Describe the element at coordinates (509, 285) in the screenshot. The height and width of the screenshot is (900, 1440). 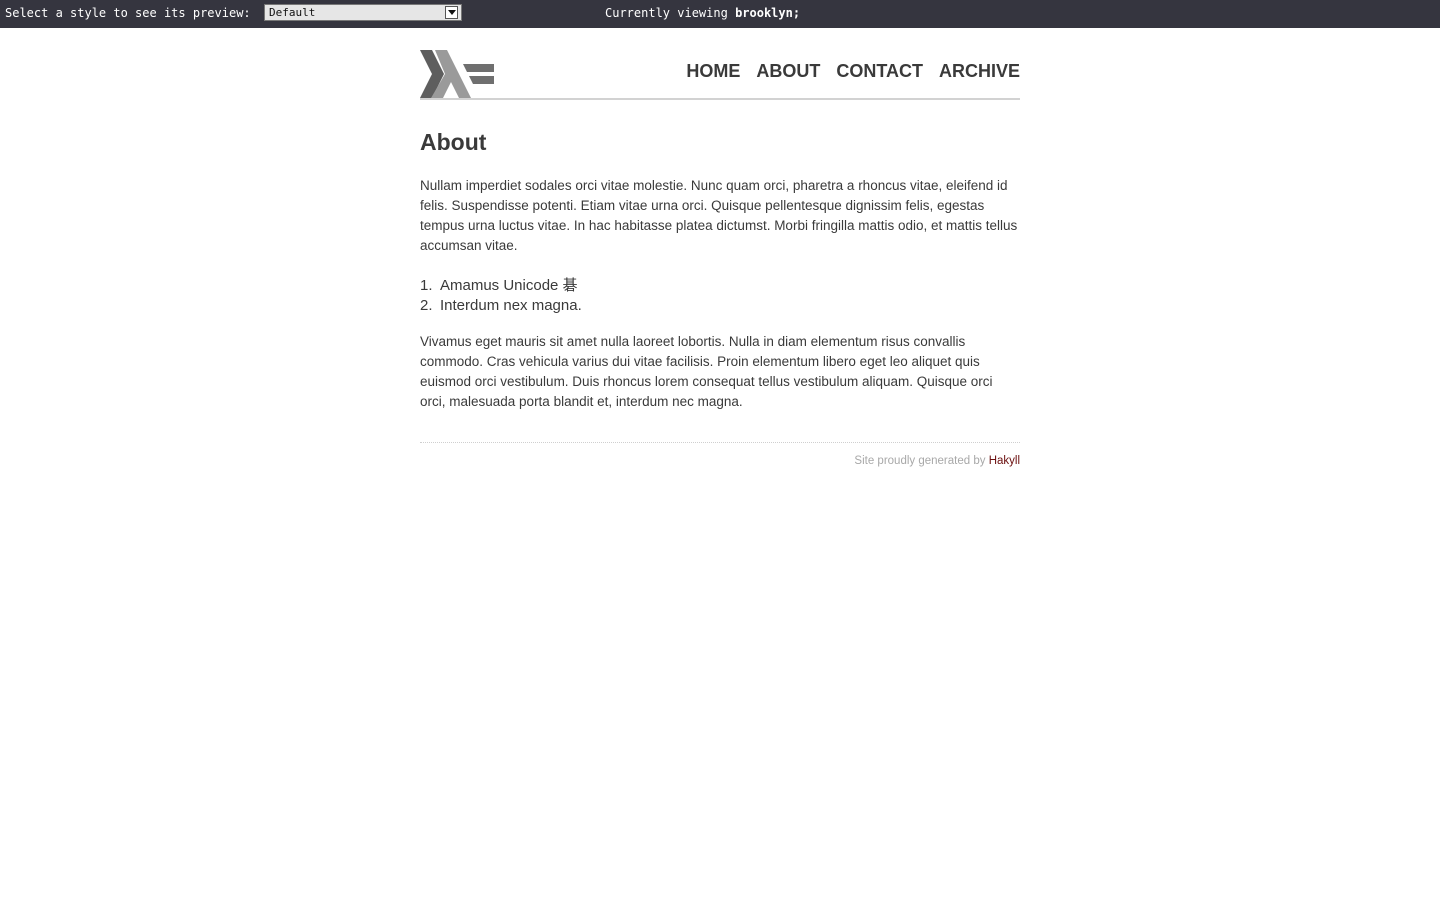
I see `list-item-text: Amamus Unicode 碁` at that location.